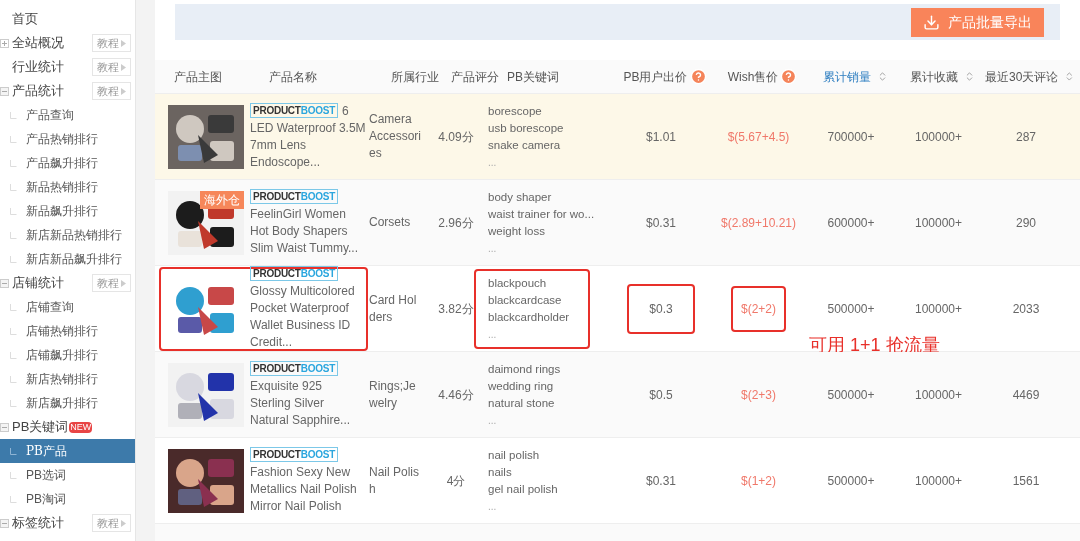  I want to click on keyword: nail polish, so click(514, 455).